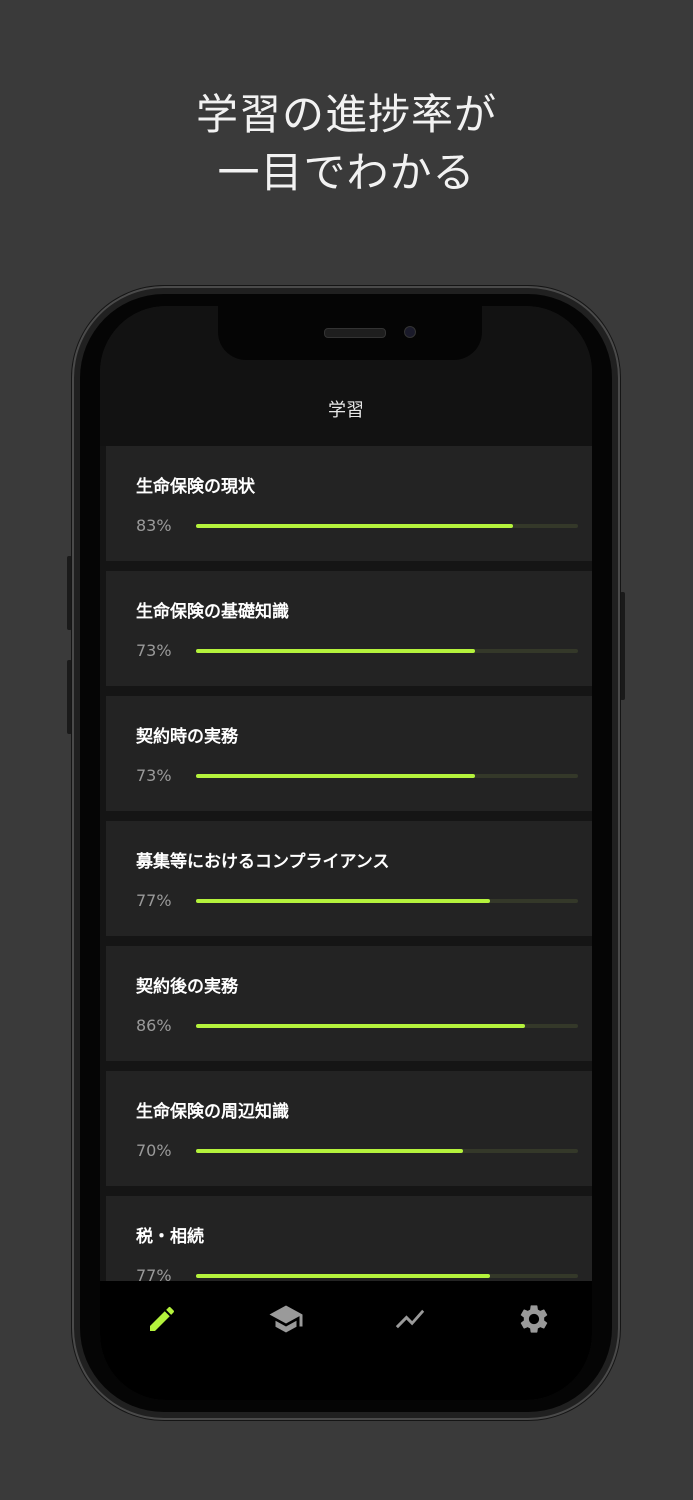 The width and height of the screenshot is (693, 1500). What do you see at coordinates (170, 1237) in the screenshot?
I see `item-title: 税・相続` at bounding box center [170, 1237].